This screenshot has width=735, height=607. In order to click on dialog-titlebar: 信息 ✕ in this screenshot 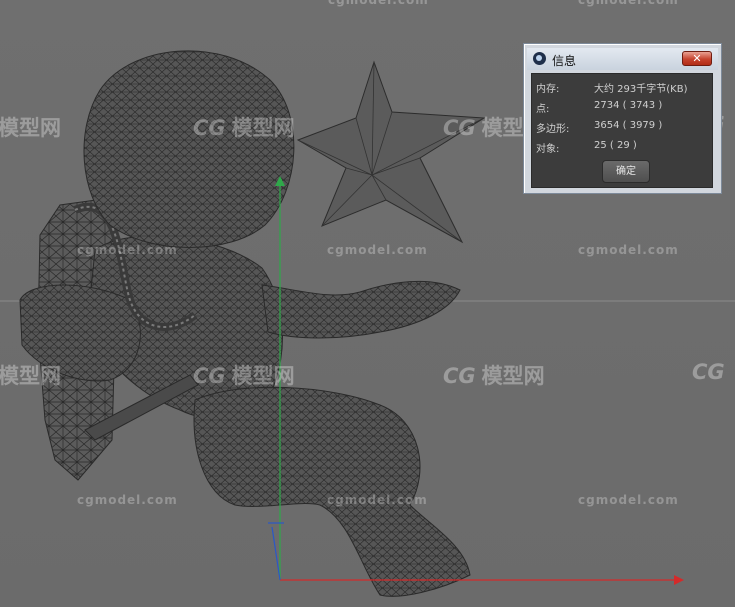, I will do `click(622, 59)`.